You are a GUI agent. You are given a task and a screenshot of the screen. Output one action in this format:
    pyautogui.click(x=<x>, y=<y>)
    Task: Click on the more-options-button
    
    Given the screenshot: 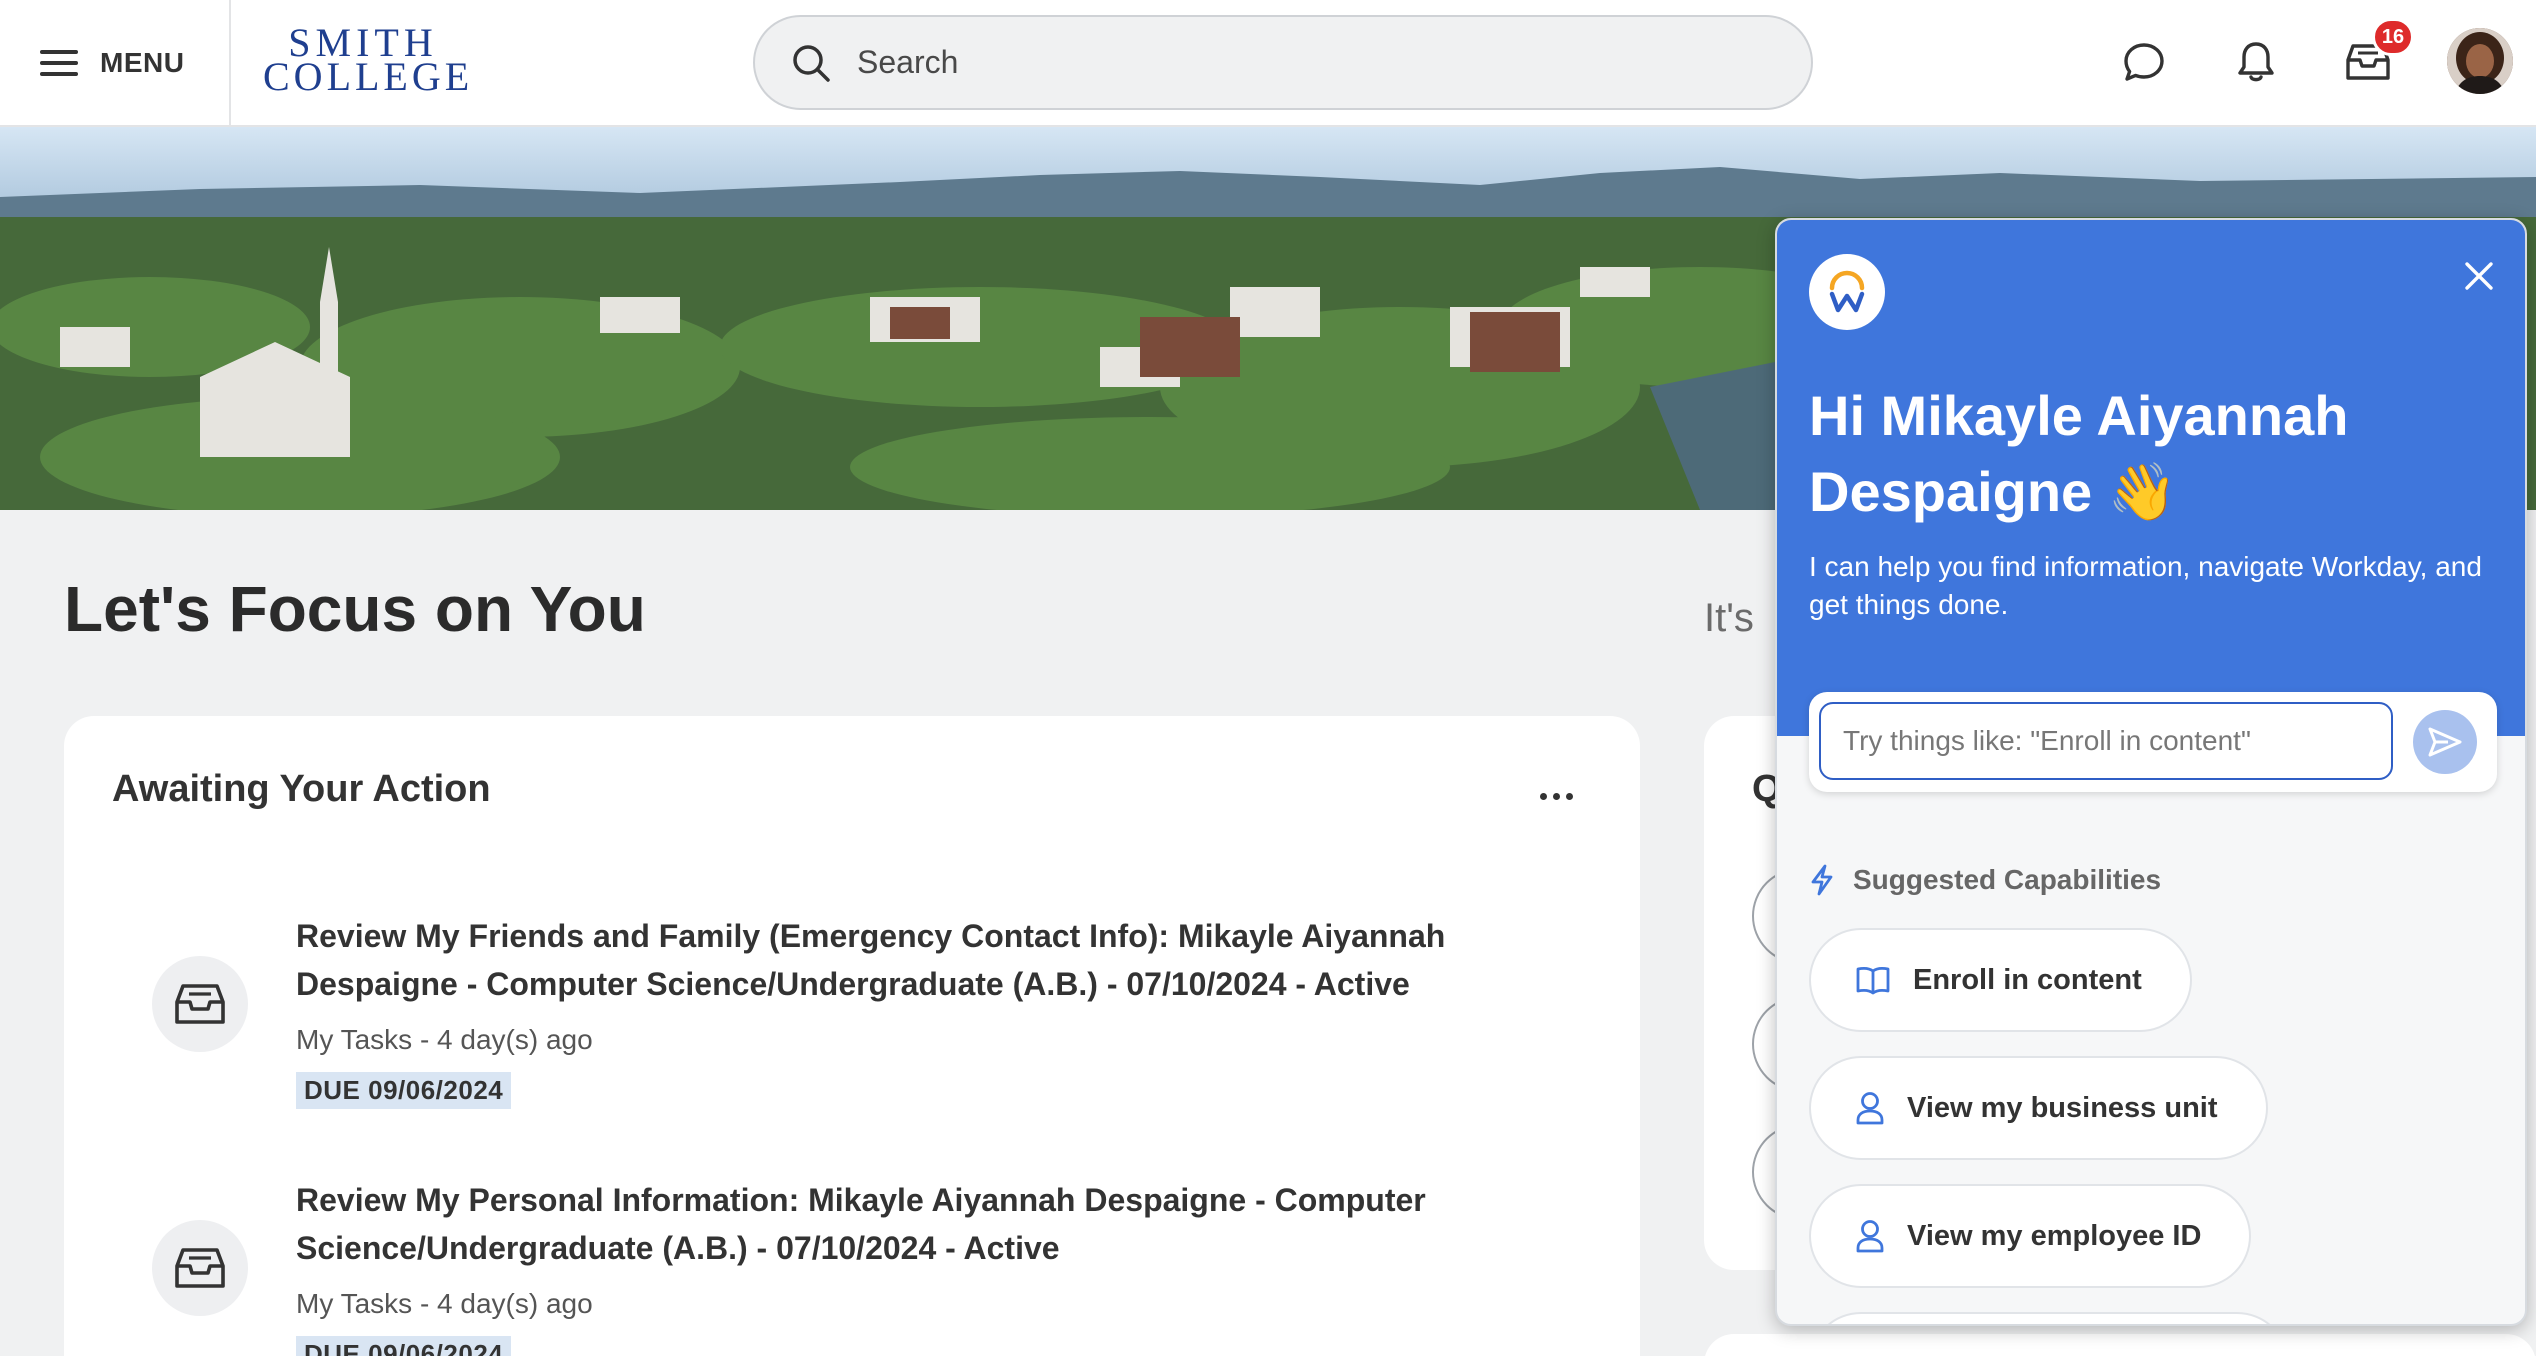 What is the action you would take?
    pyautogui.click(x=1556, y=796)
    